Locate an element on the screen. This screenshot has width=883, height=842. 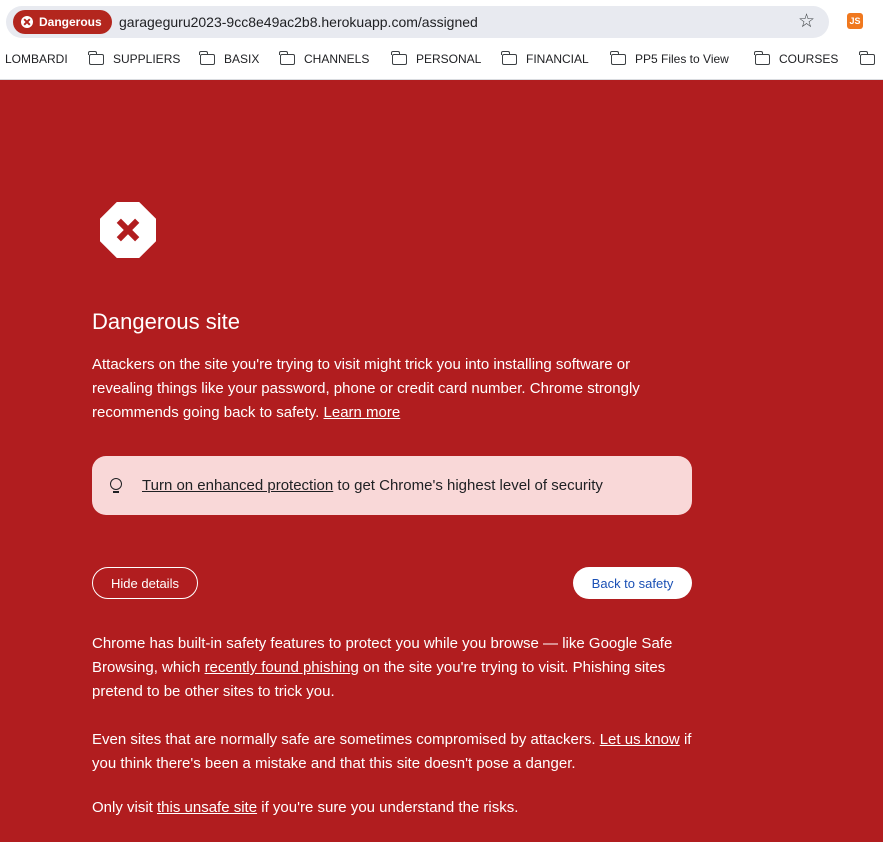
bookmark-folder-suppliers: SUPPLIERS is located at coordinates (134, 59).